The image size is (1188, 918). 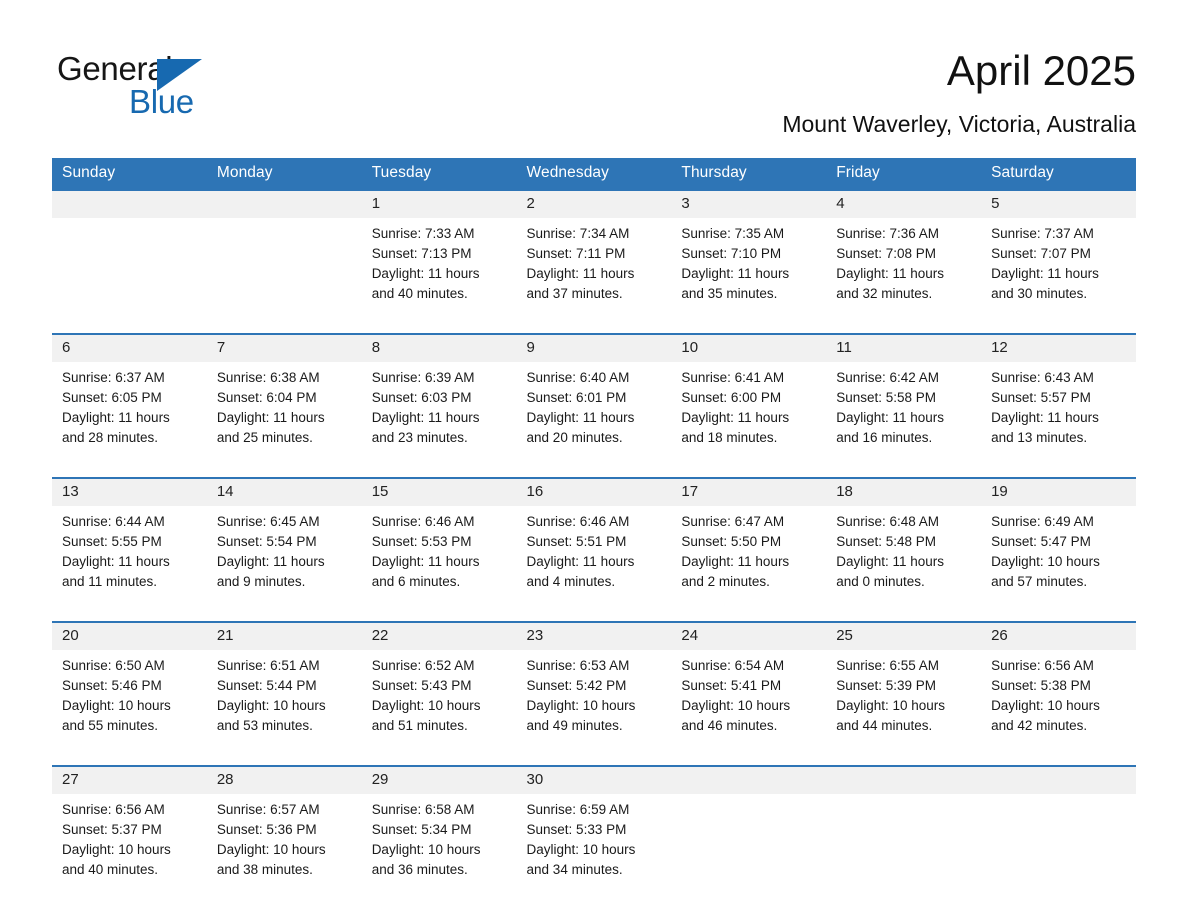 What do you see at coordinates (1039, 437) in the screenshot?
I see `daylight-text: and 13 minutes.` at bounding box center [1039, 437].